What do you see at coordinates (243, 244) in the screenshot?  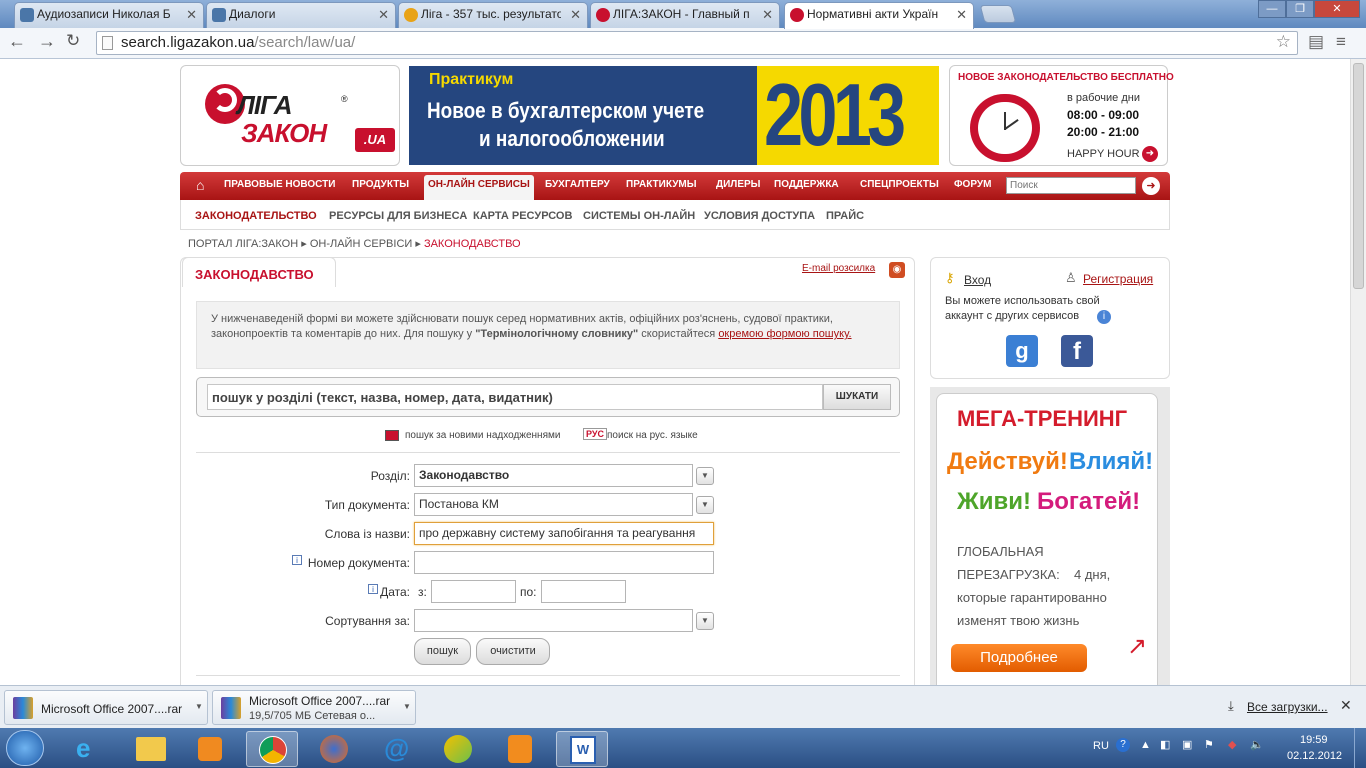 I see `breadcrumb-portal: ПОРТАЛ ЛІГА:ЗАКОН` at bounding box center [243, 244].